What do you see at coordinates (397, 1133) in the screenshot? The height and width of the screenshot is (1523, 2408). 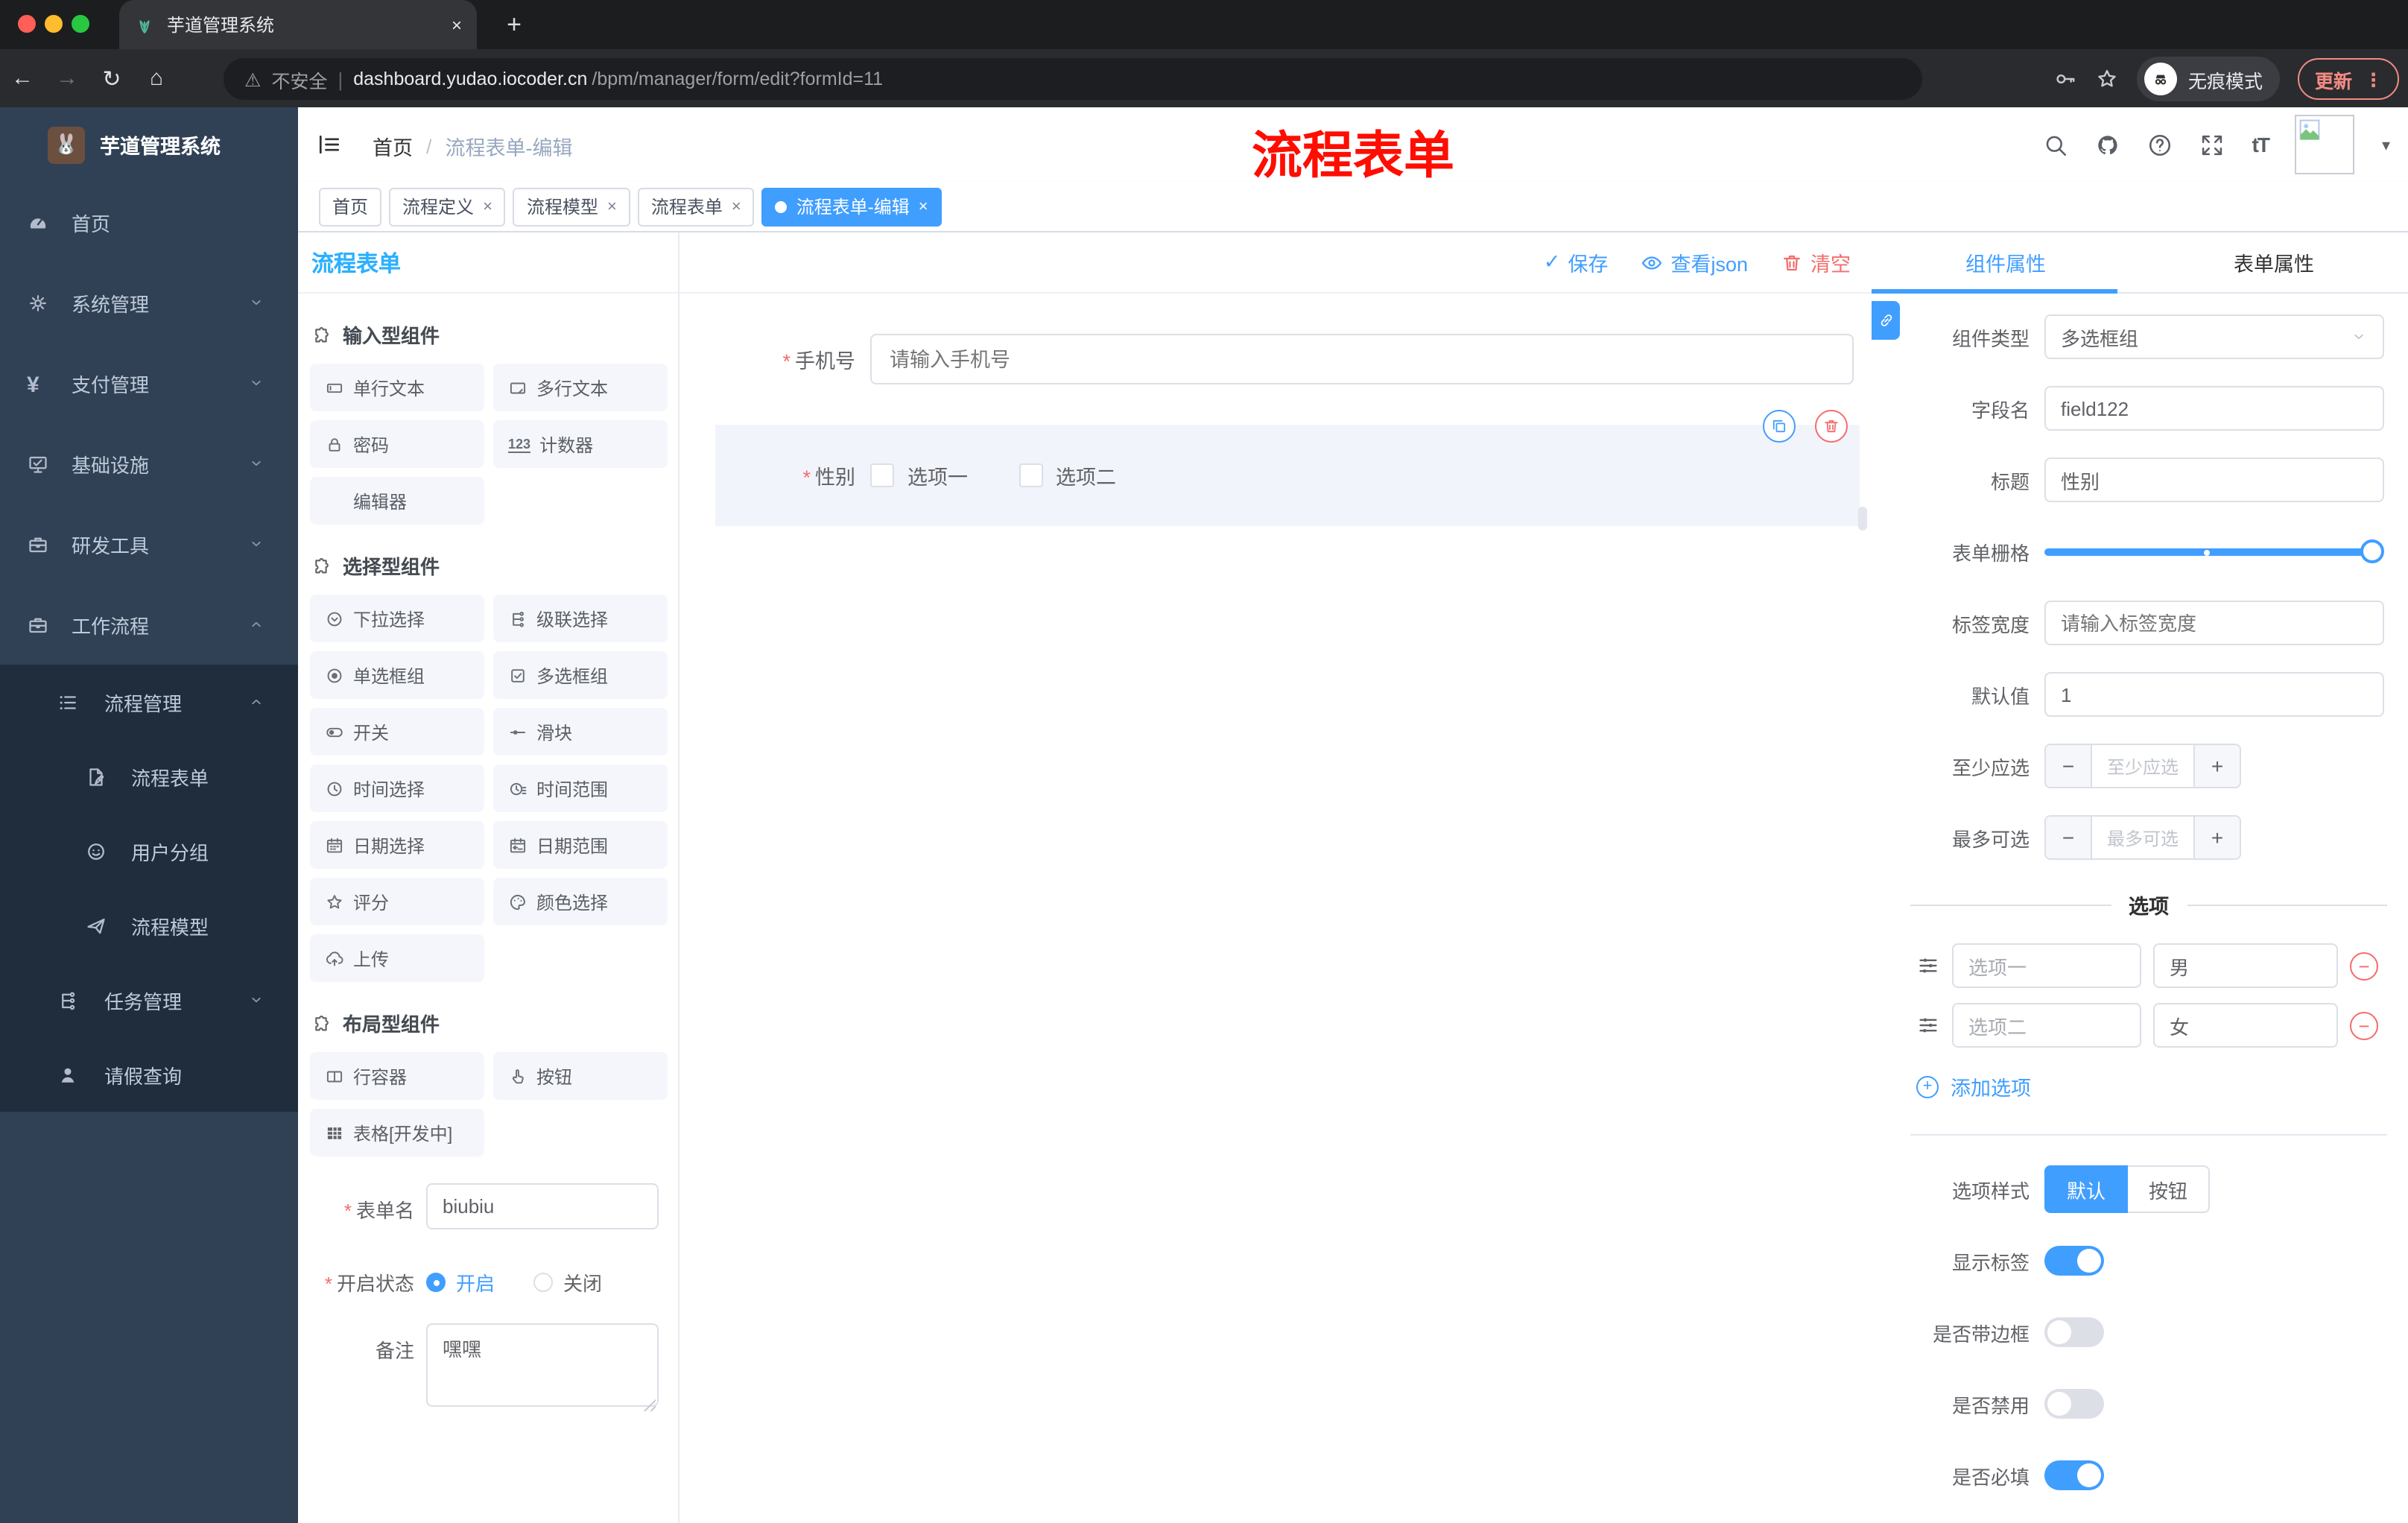 I see `component-table: 表格[开发中]` at bounding box center [397, 1133].